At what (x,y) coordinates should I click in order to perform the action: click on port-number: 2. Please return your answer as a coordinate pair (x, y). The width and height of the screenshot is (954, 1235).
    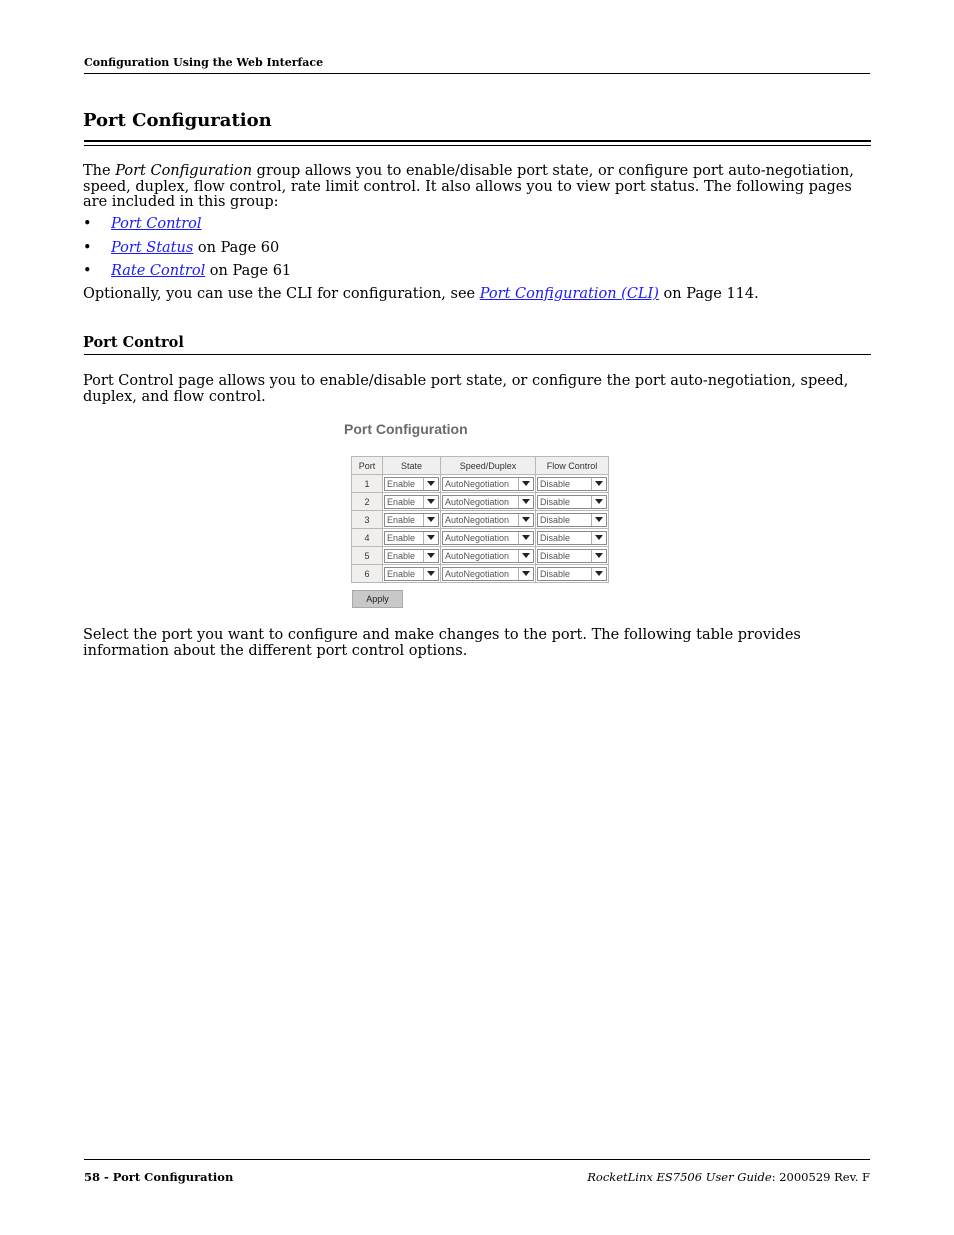
    Looking at the image, I should click on (367, 501).